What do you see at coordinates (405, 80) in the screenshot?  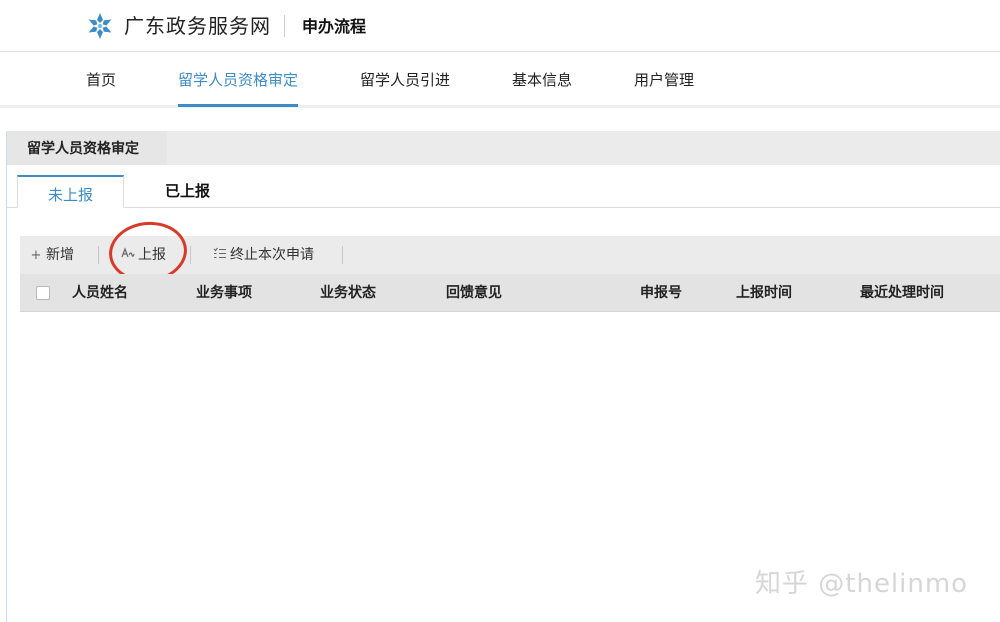 I see `nav-item-talent-introduction: 留学人员引进` at bounding box center [405, 80].